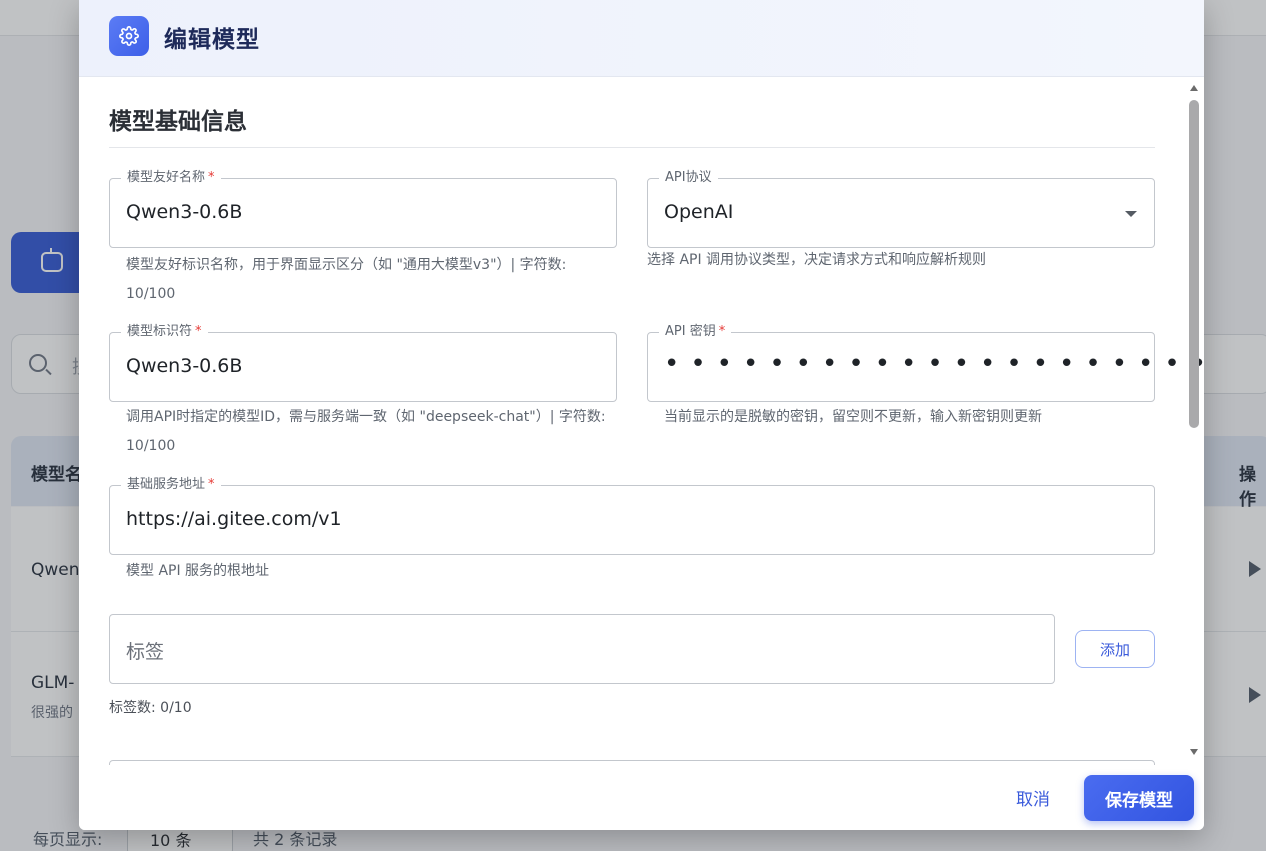 This screenshot has height=851, width=1266. Describe the element at coordinates (171, 178) in the screenshot. I see `friendly-name-label: 模型友好名称 *` at that location.